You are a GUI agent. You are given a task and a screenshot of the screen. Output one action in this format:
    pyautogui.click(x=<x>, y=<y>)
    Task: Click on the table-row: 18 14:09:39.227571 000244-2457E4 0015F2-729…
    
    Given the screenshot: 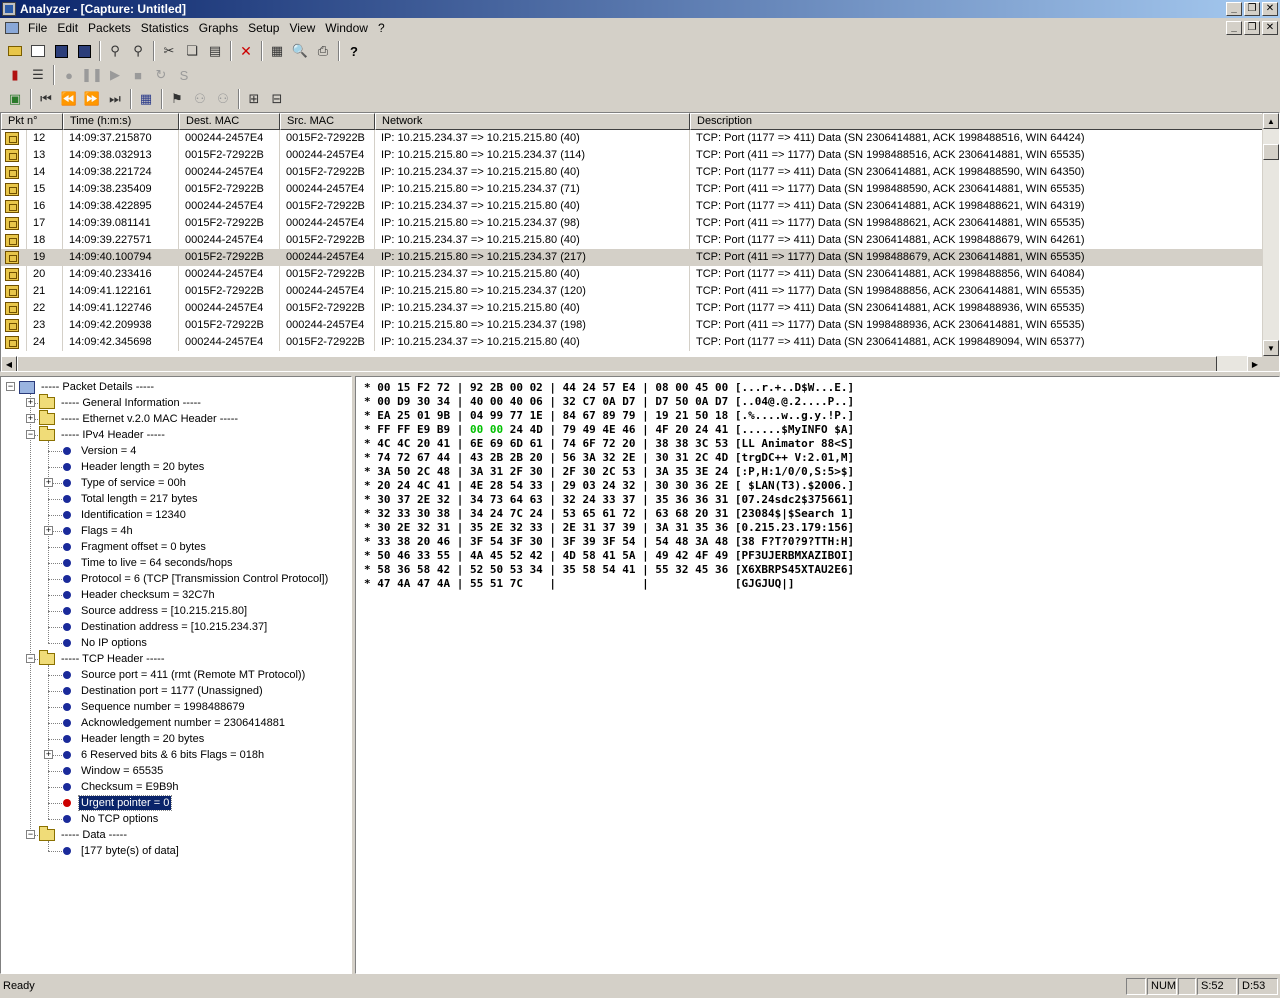 What is the action you would take?
    pyautogui.click(x=632, y=240)
    